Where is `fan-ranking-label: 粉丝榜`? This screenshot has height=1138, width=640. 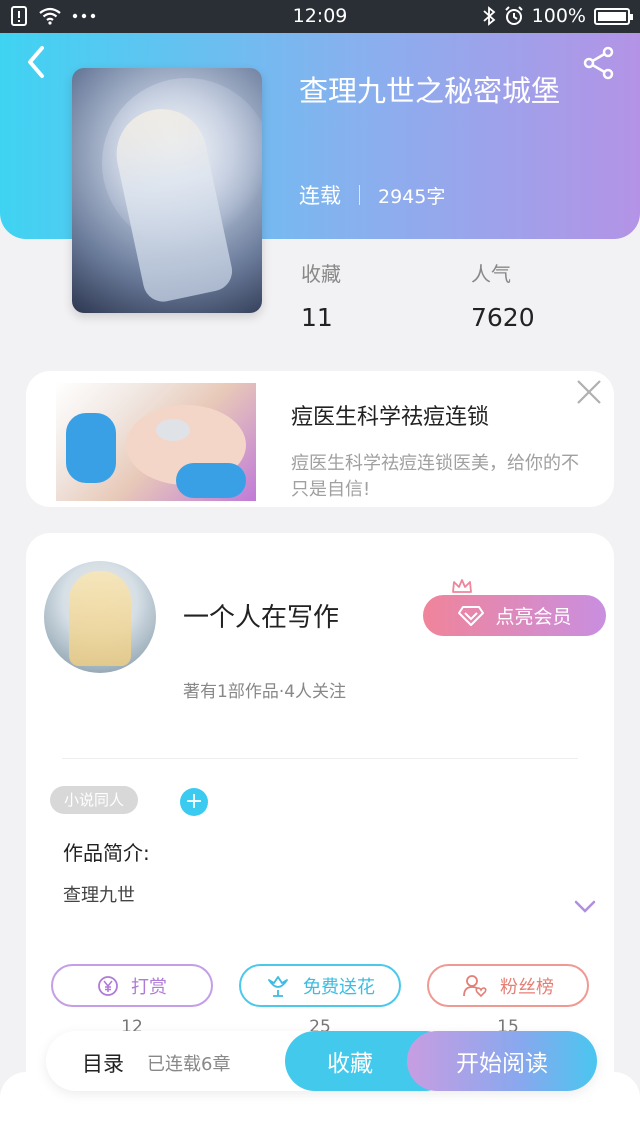
fan-ranking-label: 粉丝榜 is located at coordinates (527, 987).